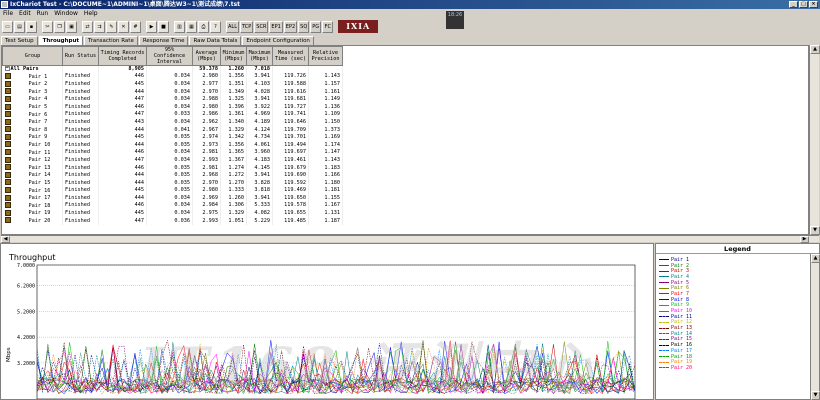  I want to click on grid-icon: ▦, so click(191, 26).